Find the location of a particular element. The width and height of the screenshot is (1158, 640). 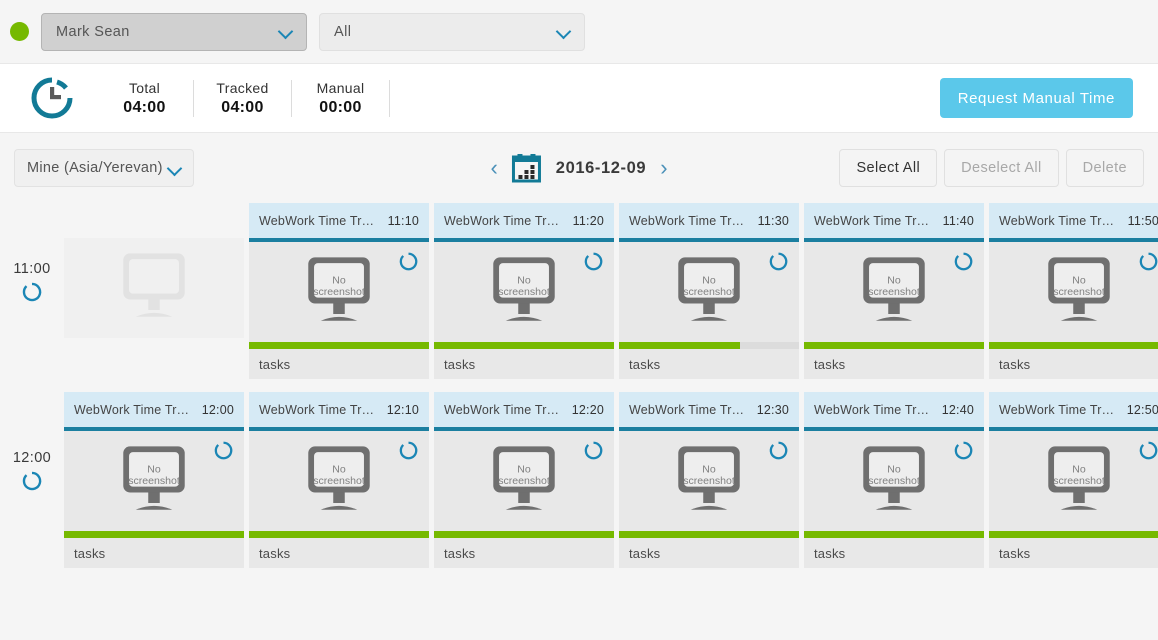

chevron-right-icon: › is located at coordinates (663, 168).